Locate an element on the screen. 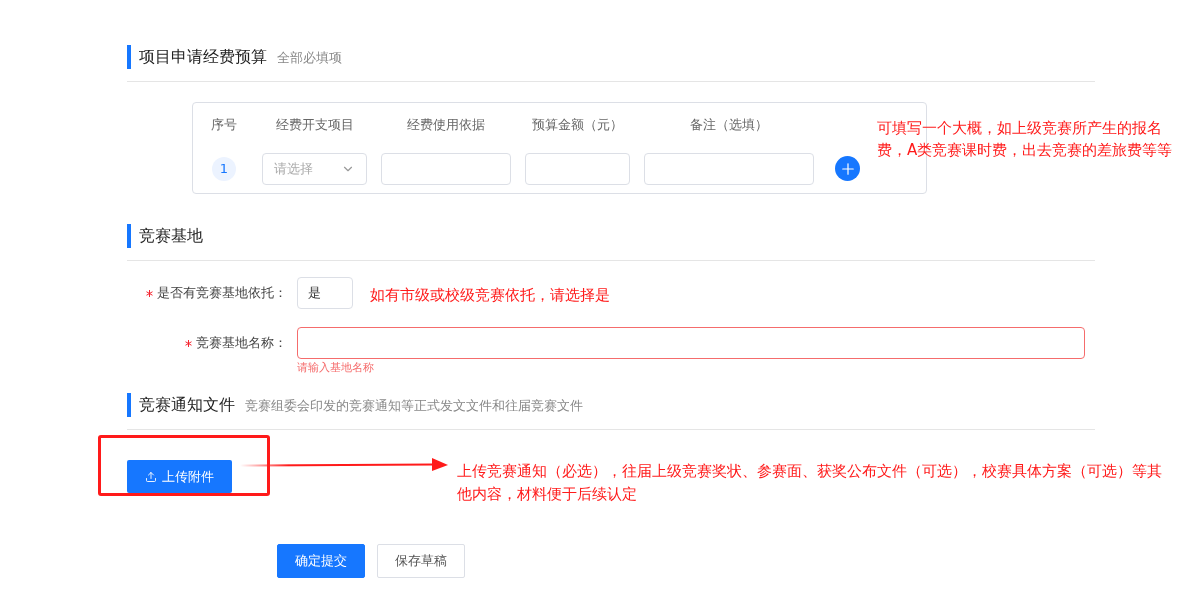  section-subtitle: 竞赛组委会印发的竞赛通知等正式发文文件和往届竞赛文件 is located at coordinates (414, 405).